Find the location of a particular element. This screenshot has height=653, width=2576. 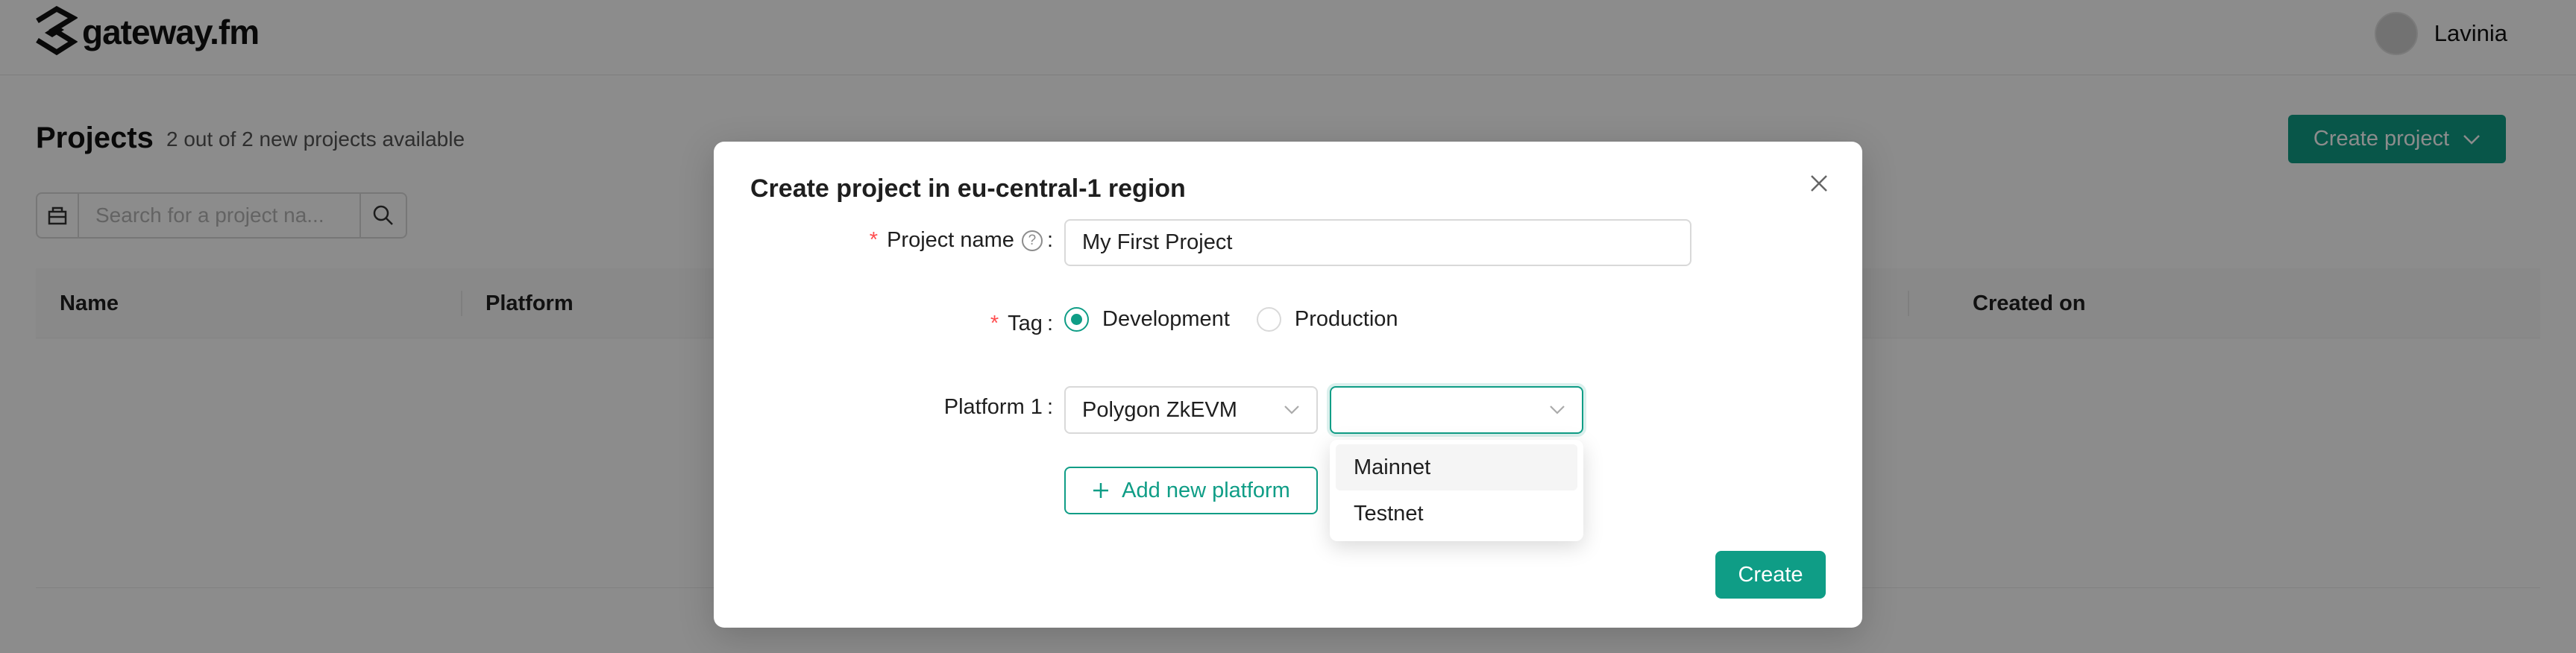

tag-label: * Tag : is located at coordinates (1022, 324).